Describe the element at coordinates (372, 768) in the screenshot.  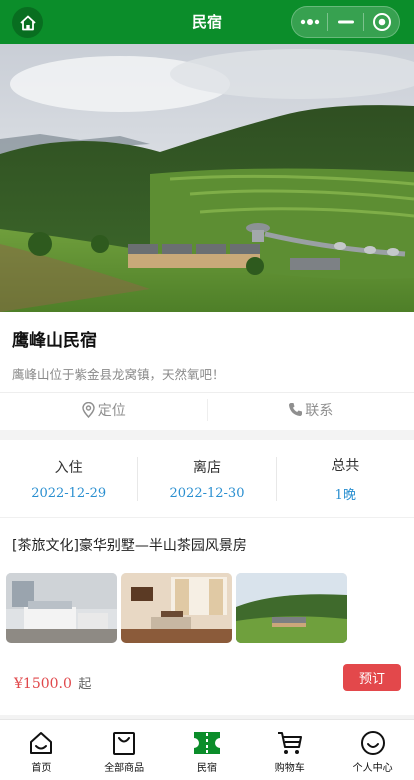
I see `tab-profile-label: 个人中心` at that location.